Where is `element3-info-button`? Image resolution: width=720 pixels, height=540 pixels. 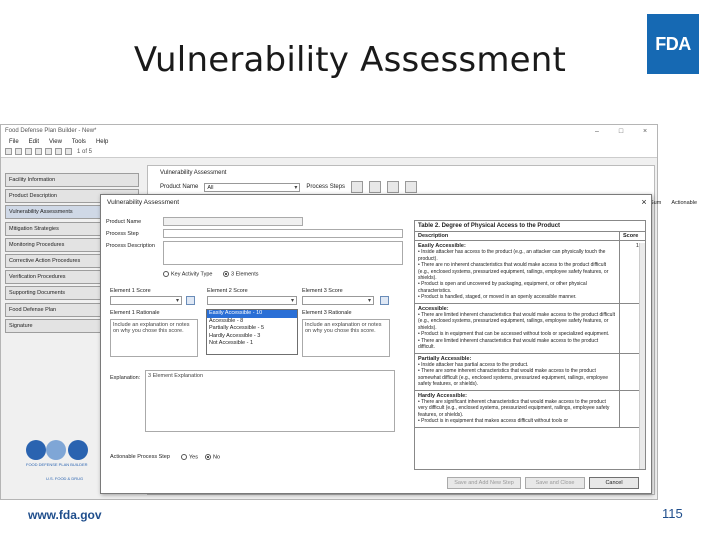
element3-info-button is located at coordinates (384, 300).